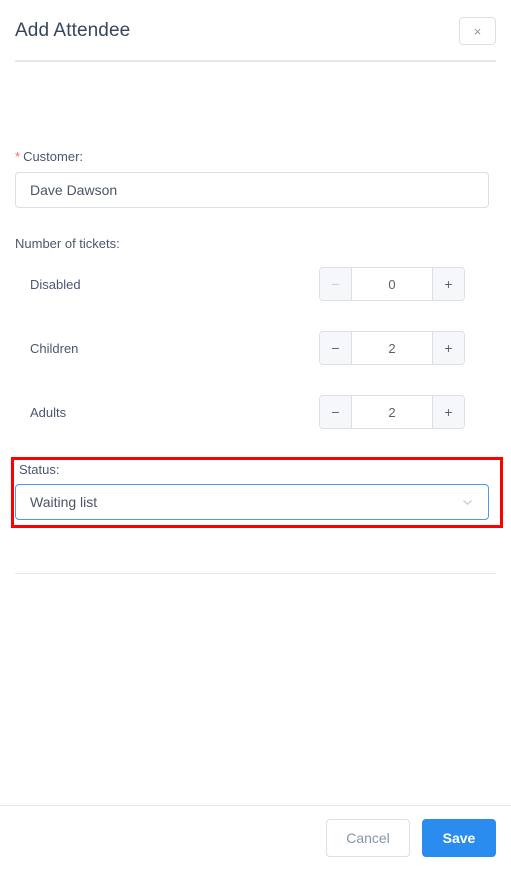  What do you see at coordinates (252, 412) in the screenshot?
I see `ticket-row: Adults − 2 +` at bounding box center [252, 412].